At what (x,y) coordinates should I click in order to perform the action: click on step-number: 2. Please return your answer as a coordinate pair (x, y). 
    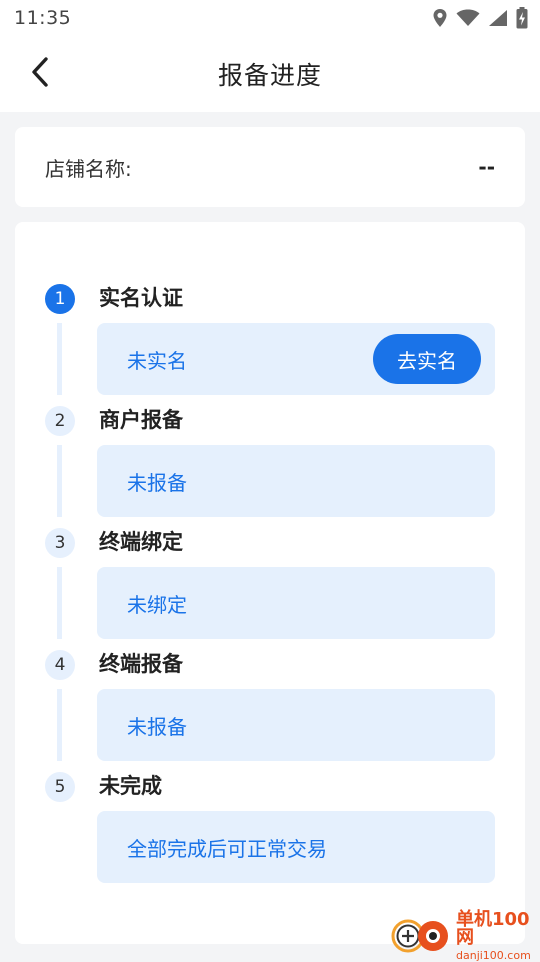
    Looking at the image, I should click on (60, 421).